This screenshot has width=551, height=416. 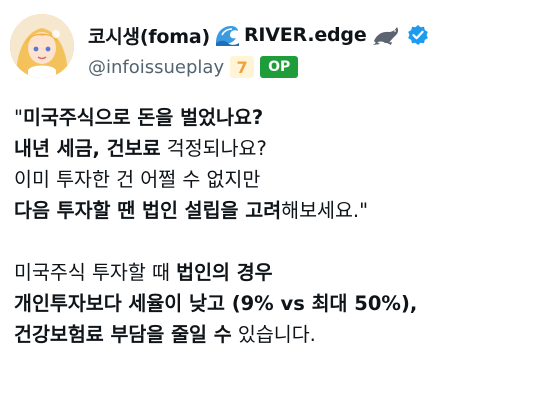 What do you see at coordinates (227, 35) in the screenshot?
I see `wave-icon` at bounding box center [227, 35].